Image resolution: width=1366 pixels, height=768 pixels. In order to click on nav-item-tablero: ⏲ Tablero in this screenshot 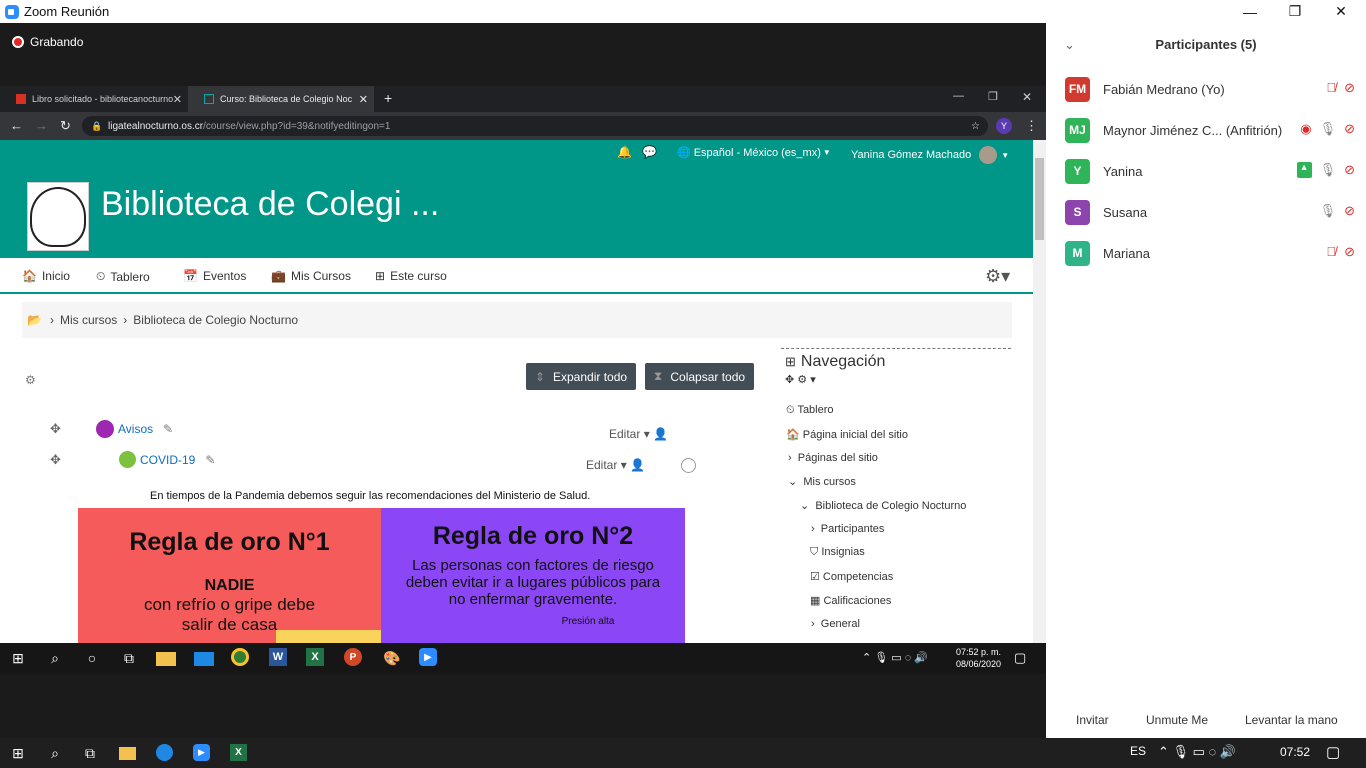, I will do `click(810, 410)`.